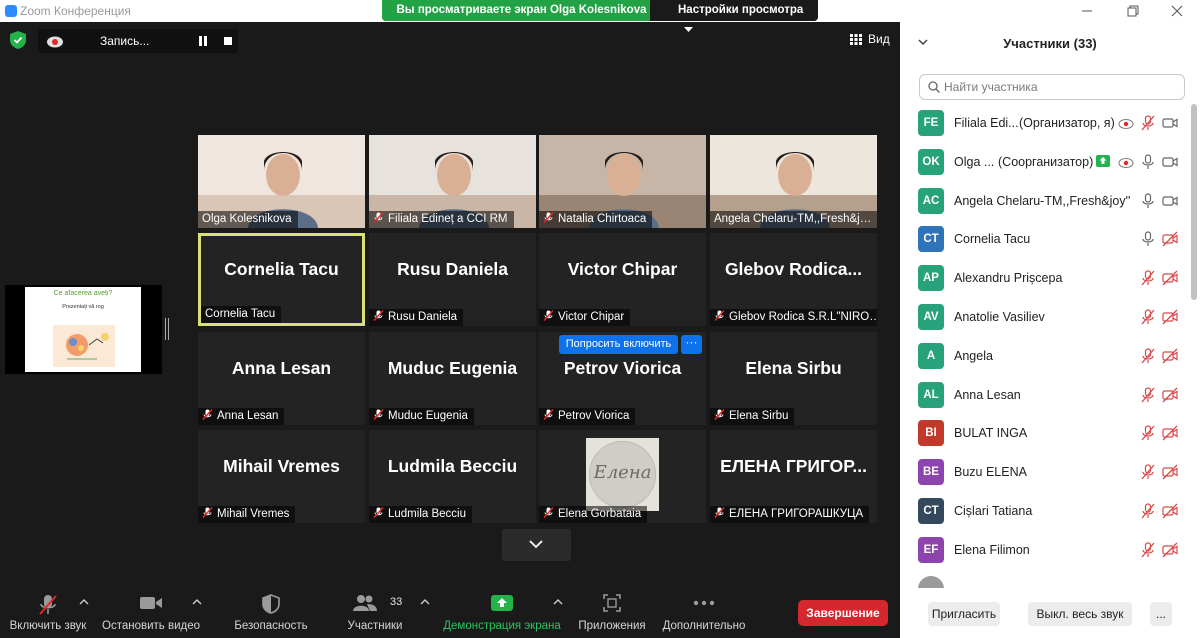 This screenshot has height=638, width=1200. What do you see at coordinates (1044, 201) in the screenshot?
I see `participant-row: AC Angela Chelaru-TM,,Fresh&joy''` at bounding box center [1044, 201].